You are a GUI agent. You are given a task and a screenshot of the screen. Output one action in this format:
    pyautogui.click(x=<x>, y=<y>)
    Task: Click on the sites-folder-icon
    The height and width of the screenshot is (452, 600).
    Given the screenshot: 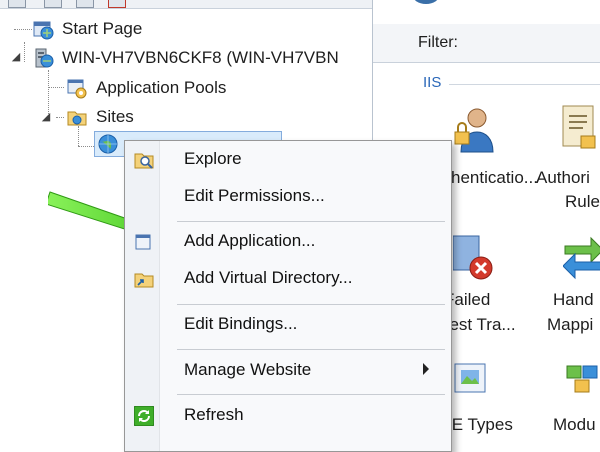 What is the action you would take?
    pyautogui.click(x=77, y=117)
    